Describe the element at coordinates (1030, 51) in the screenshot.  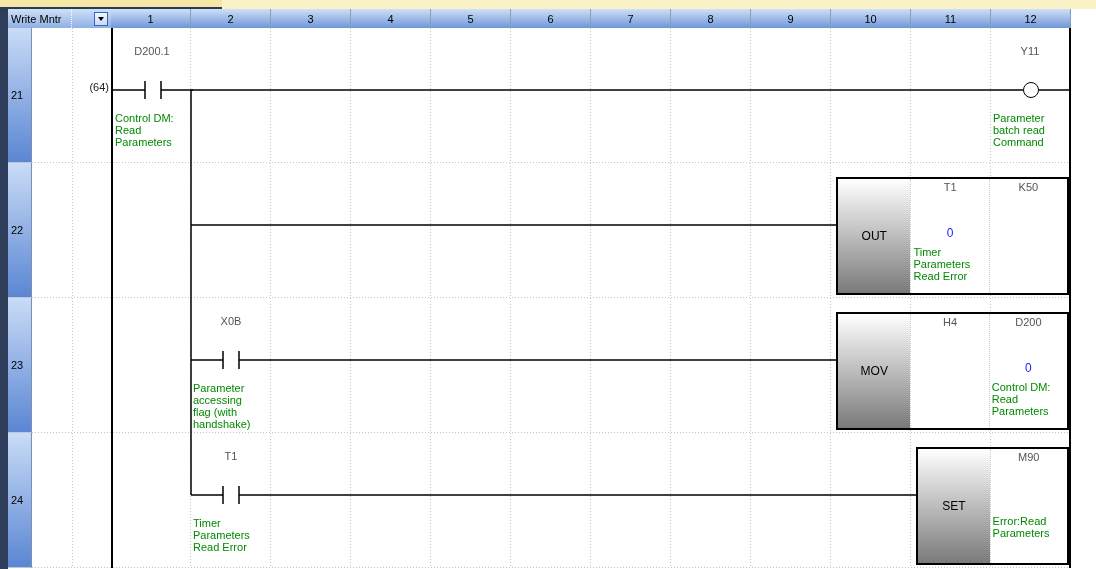
I see `device-label: Y11` at that location.